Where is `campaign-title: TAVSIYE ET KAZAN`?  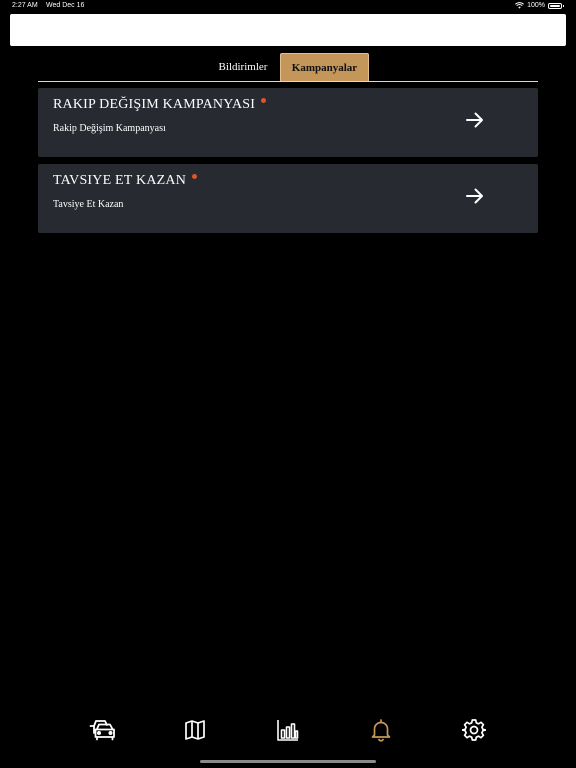
campaign-title: TAVSIYE ET KAZAN is located at coordinates (120, 180).